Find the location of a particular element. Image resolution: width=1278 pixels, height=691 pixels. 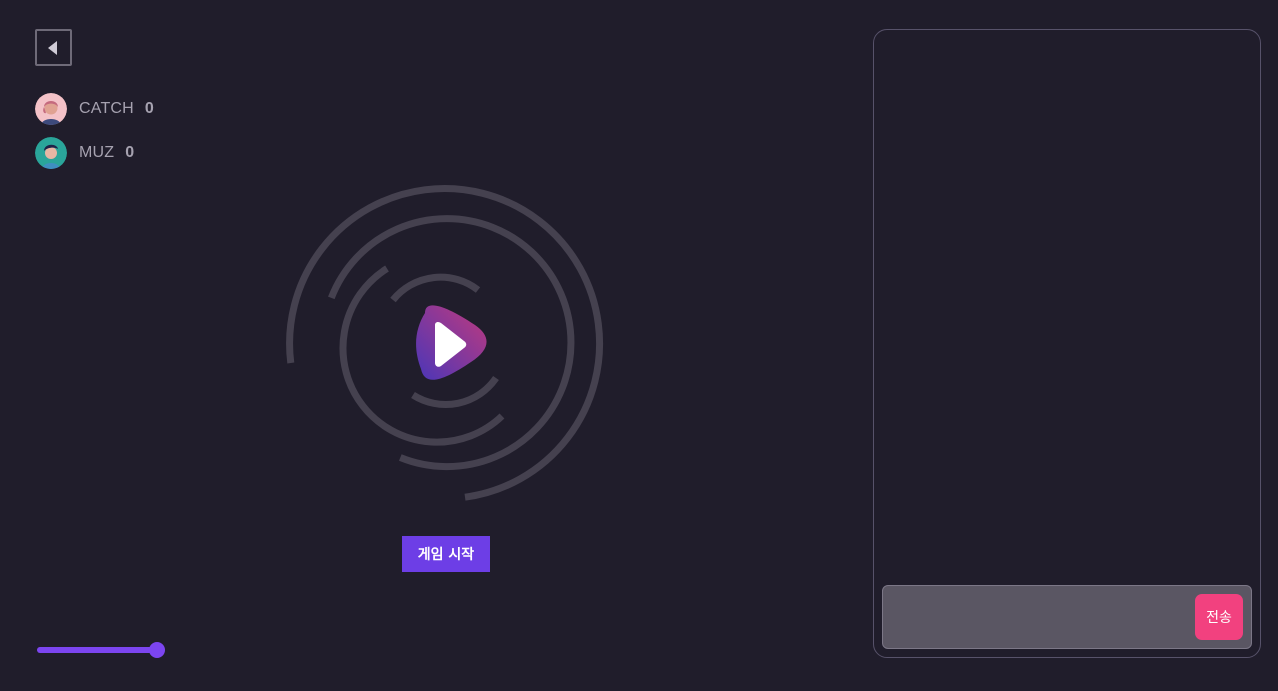

audio-rings-graphic is located at coordinates (445, 343).